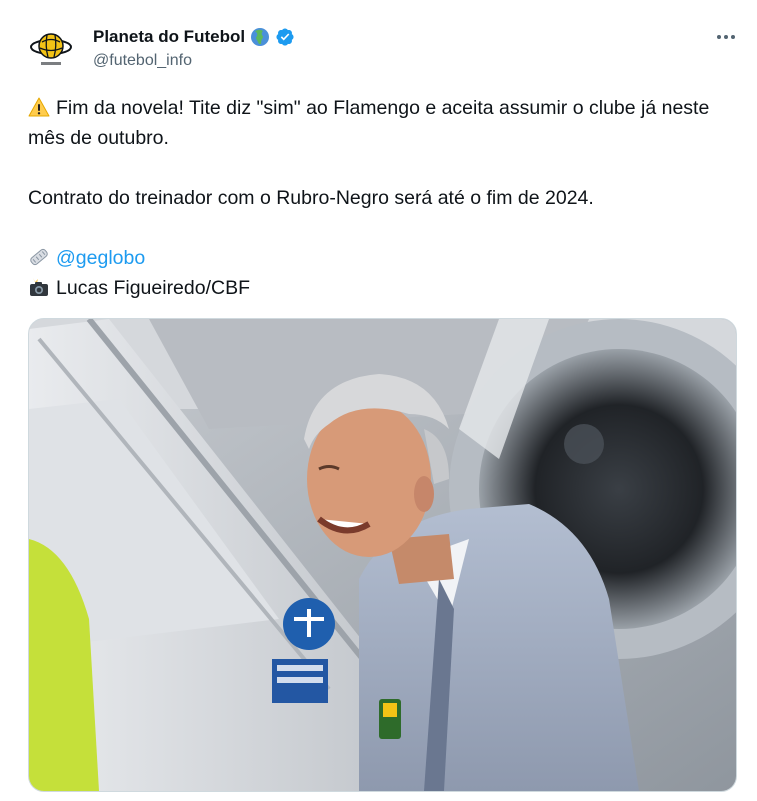 This screenshot has width=757, height=801. I want to click on author-display-name: Planeta do Futebol, so click(169, 37).